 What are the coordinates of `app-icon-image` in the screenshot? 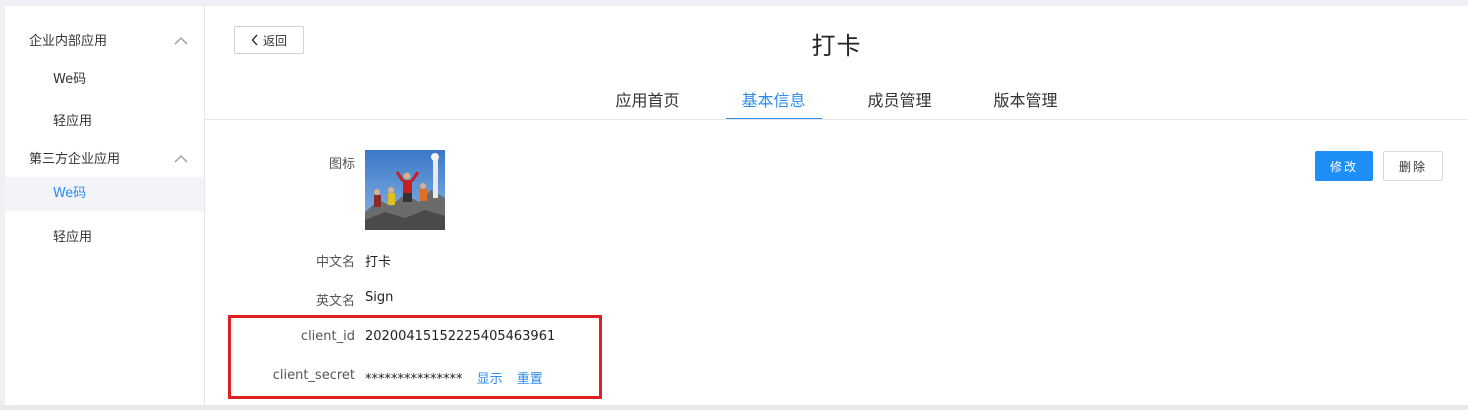 It's located at (405, 190).